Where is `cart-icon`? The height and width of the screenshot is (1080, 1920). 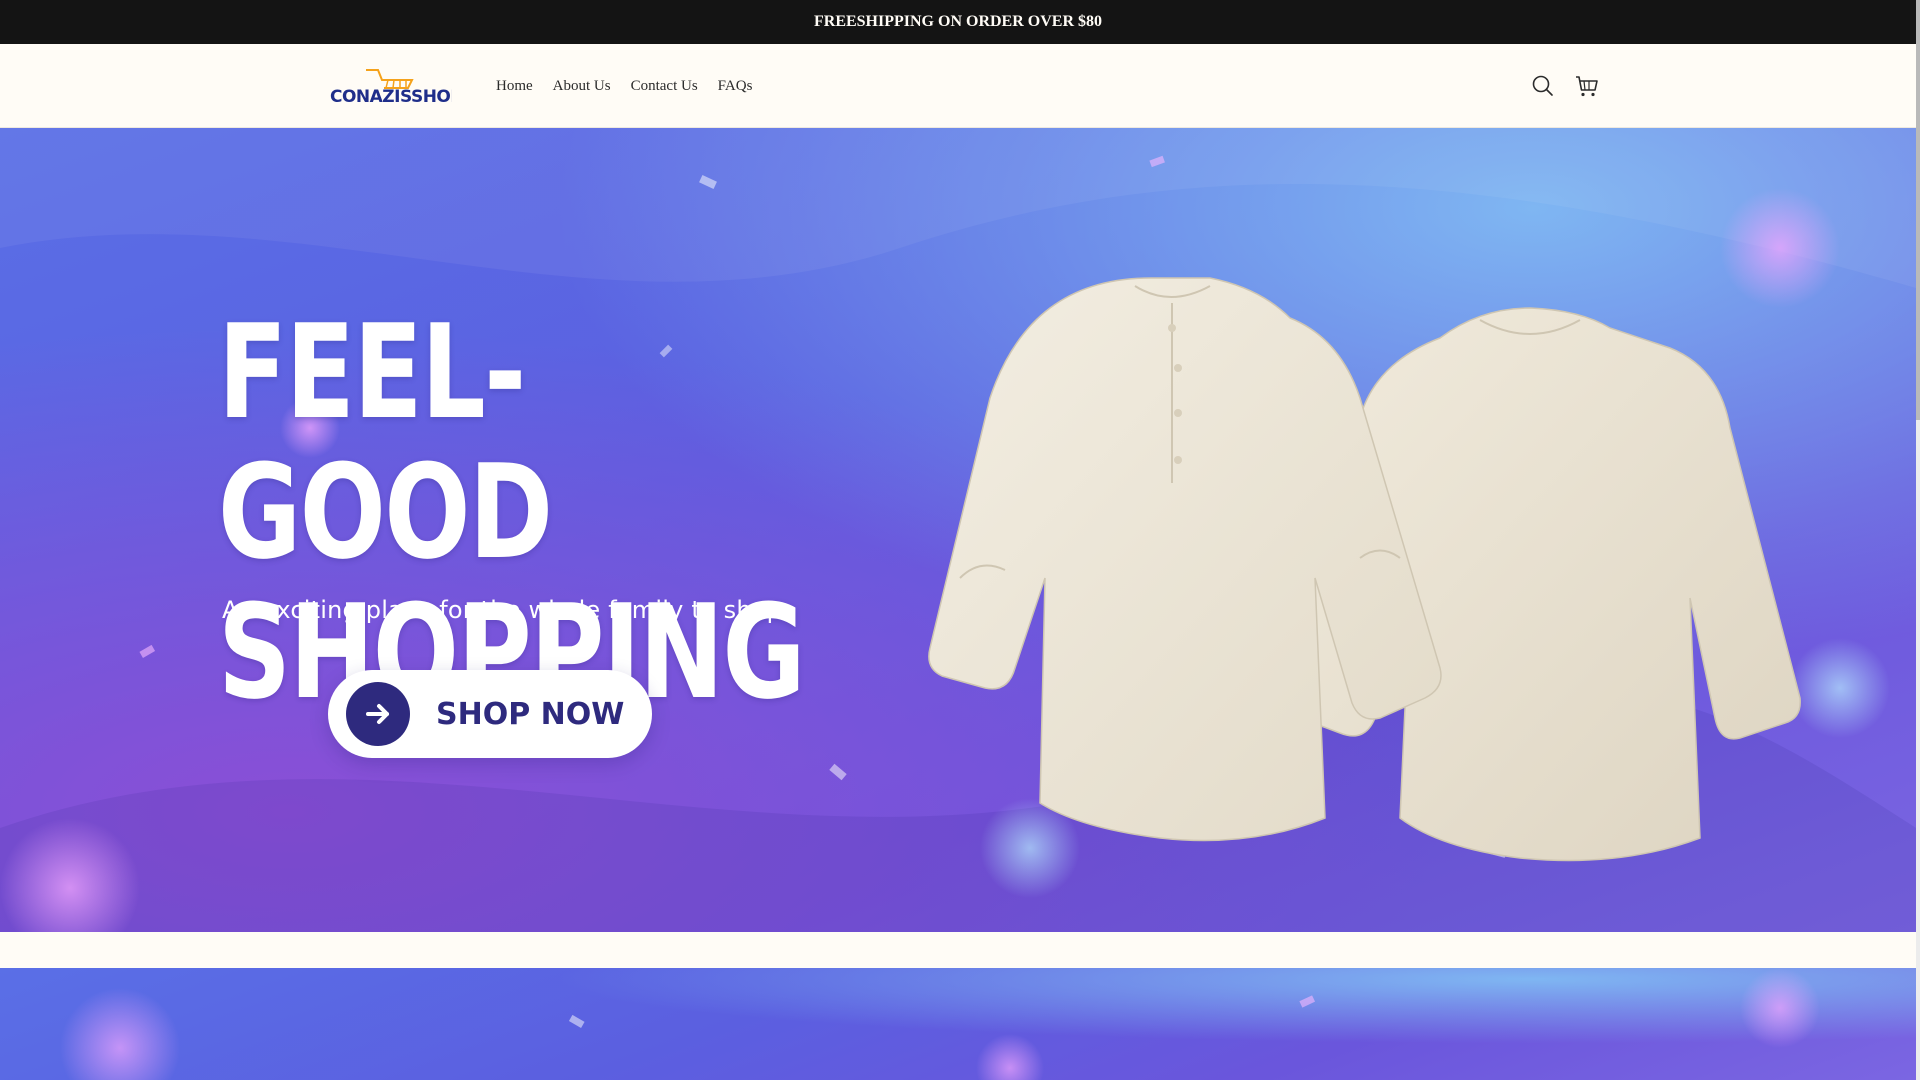
cart-icon is located at coordinates (1587, 86).